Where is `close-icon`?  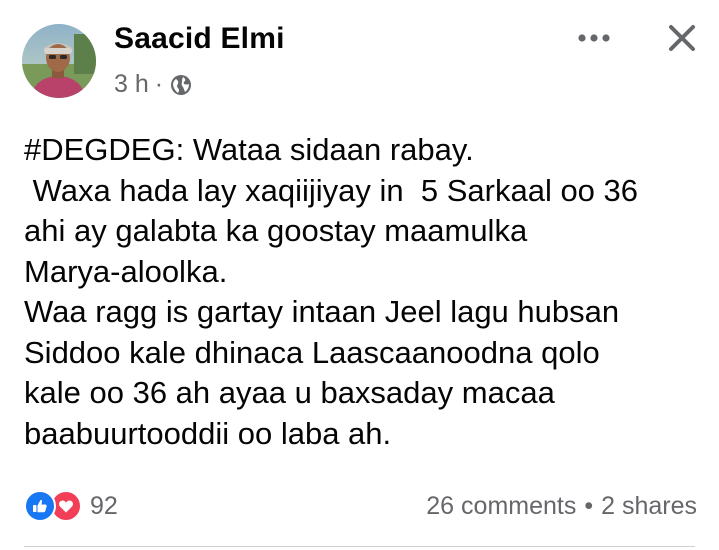 close-icon is located at coordinates (682, 38).